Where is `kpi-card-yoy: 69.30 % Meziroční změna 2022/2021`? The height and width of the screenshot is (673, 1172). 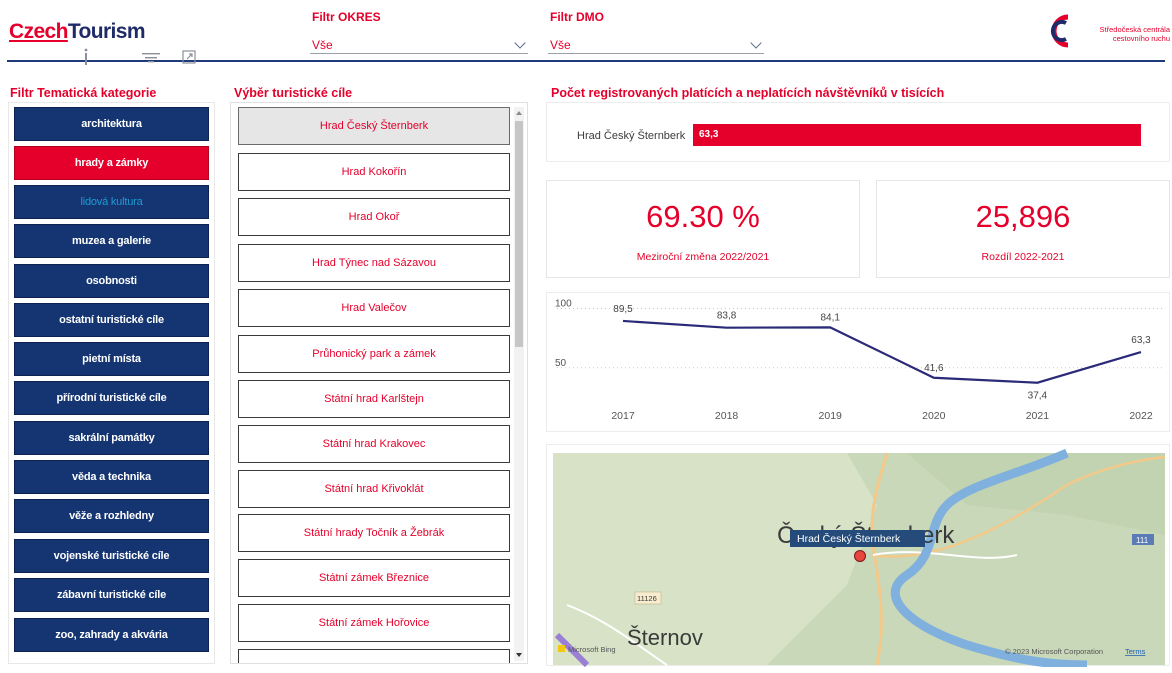 kpi-card-yoy: 69.30 % Meziroční změna 2022/2021 is located at coordinates (703, 229).